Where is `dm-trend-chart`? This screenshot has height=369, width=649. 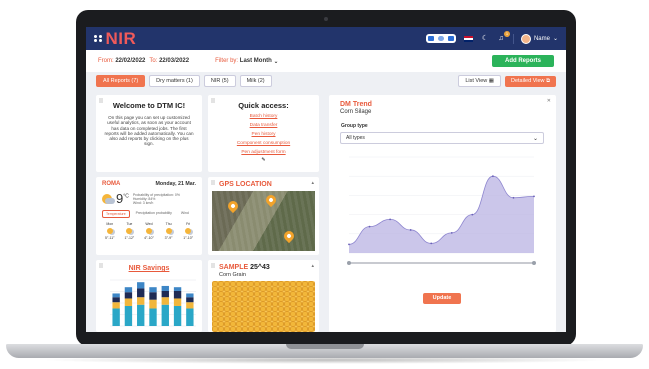 dm-trend-chart is located at coordinates (442, 219).